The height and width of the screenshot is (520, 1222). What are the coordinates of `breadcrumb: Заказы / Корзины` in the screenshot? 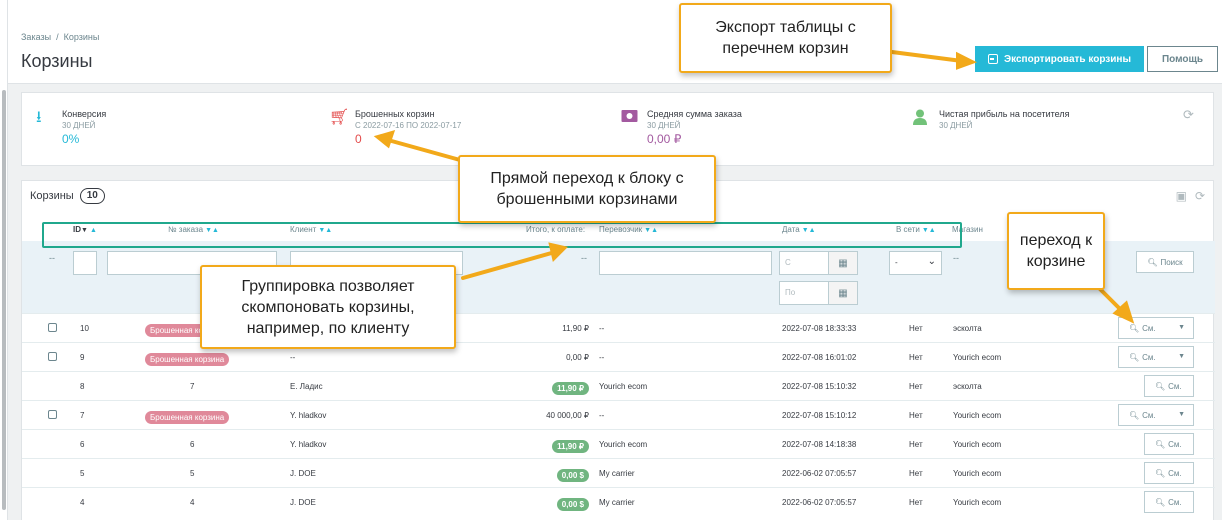 It's located at (60, 37).